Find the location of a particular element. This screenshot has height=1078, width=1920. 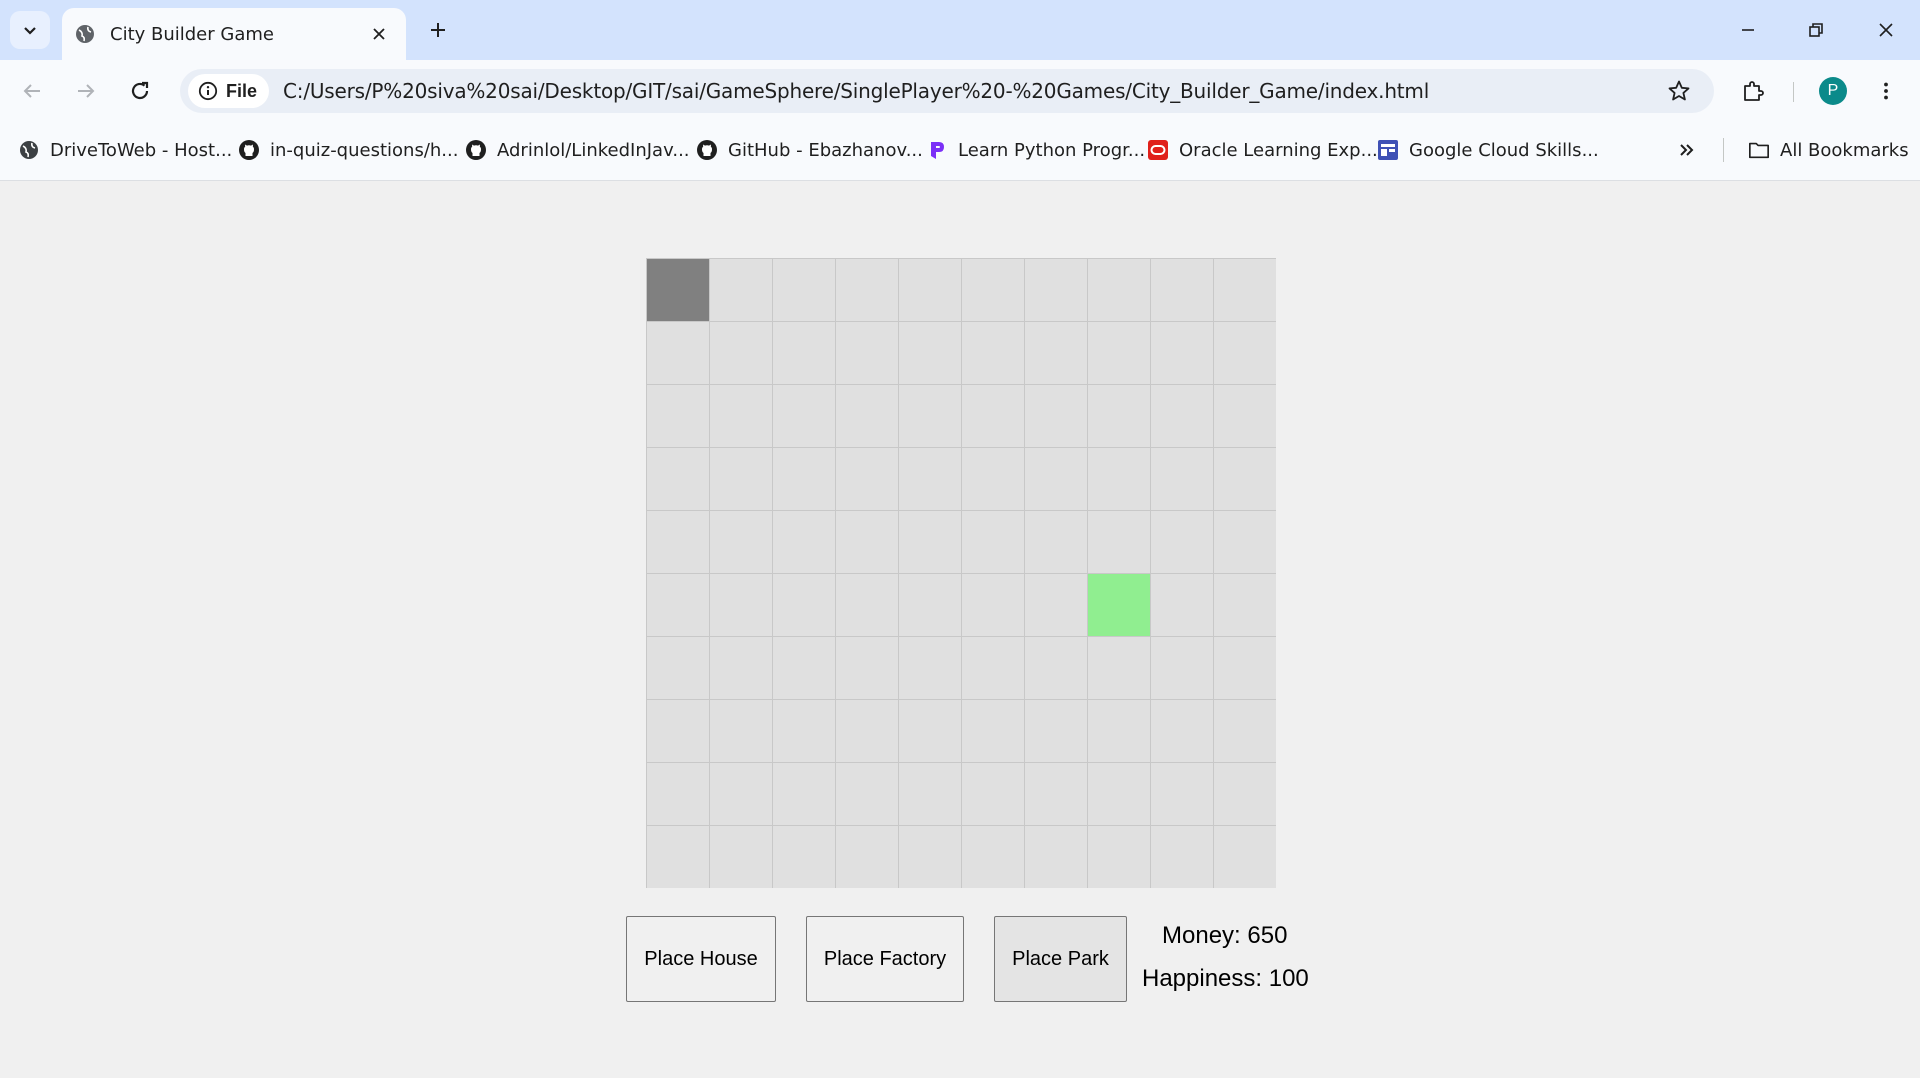

profile-button: P is located at coordinates (1833, 91).